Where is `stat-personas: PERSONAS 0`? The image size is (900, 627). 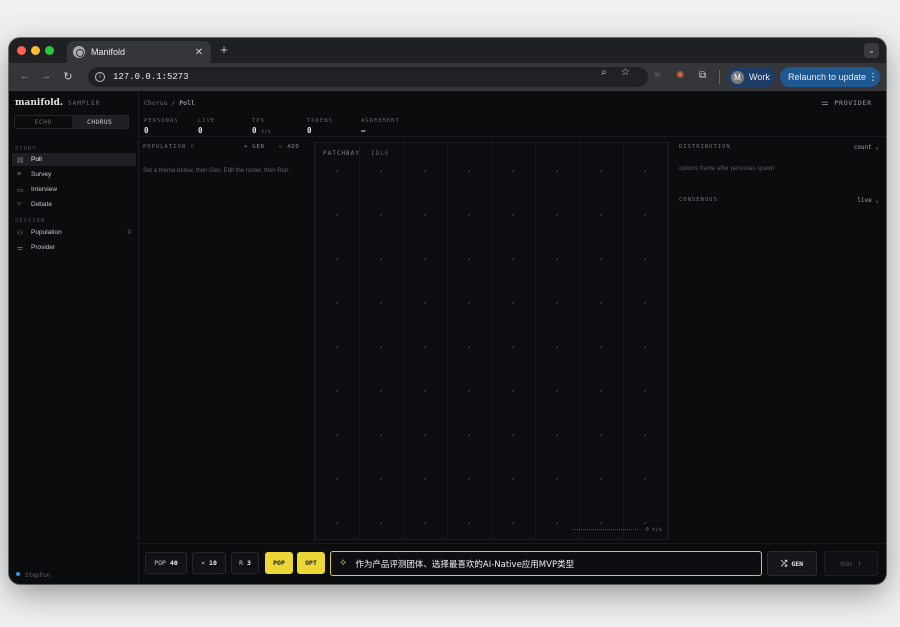
stat-personas: PERSONAS 0 is located at coordinates (161, 126).